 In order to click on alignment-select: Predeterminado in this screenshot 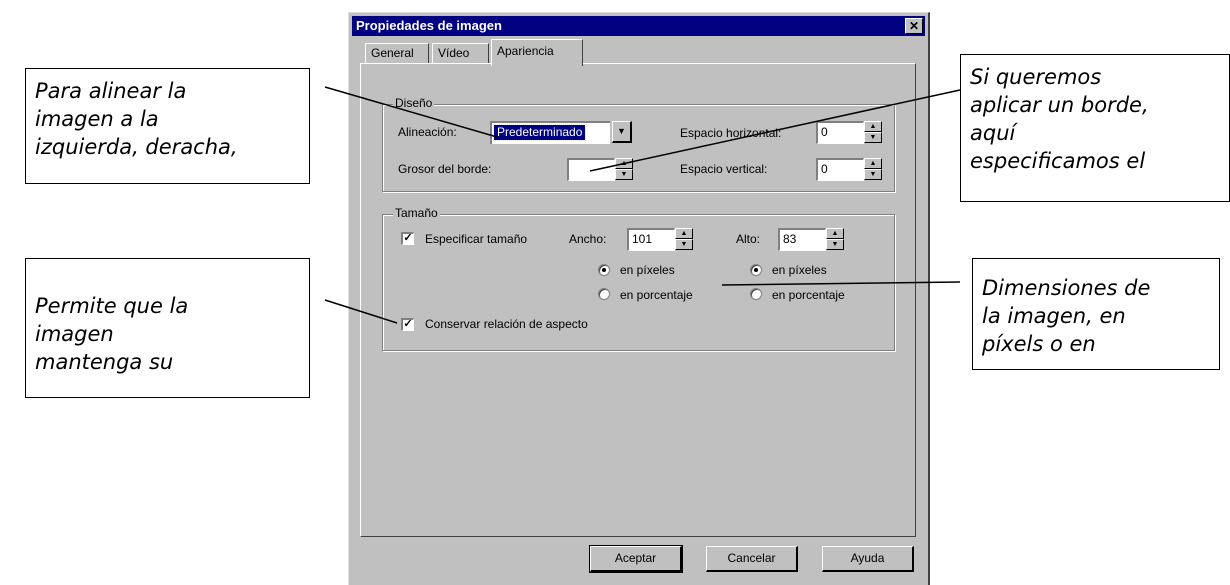, I will do `click(550, 132)`.